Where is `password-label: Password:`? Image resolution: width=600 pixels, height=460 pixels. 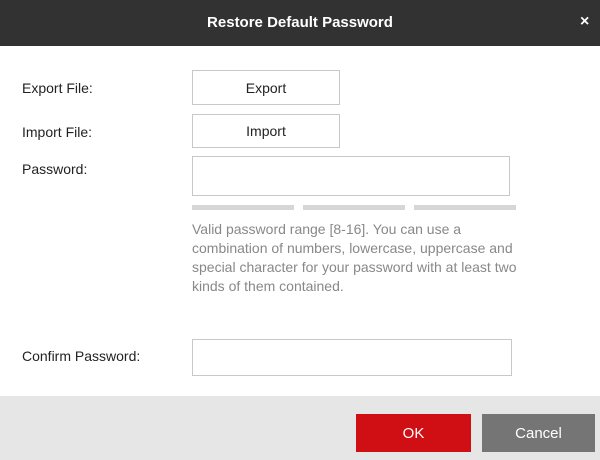 password-label: Password: is located at coordinates (55, 169).